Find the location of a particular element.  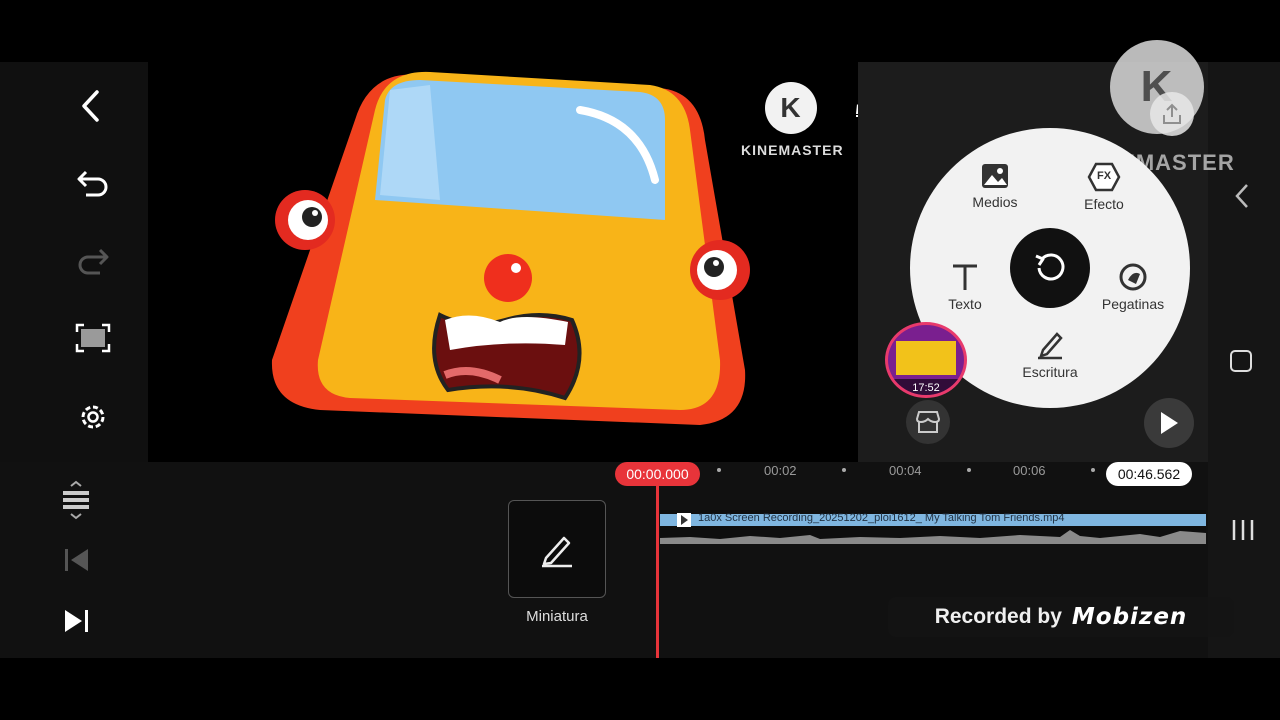

play-icon is located at coordinates (1169, 423).